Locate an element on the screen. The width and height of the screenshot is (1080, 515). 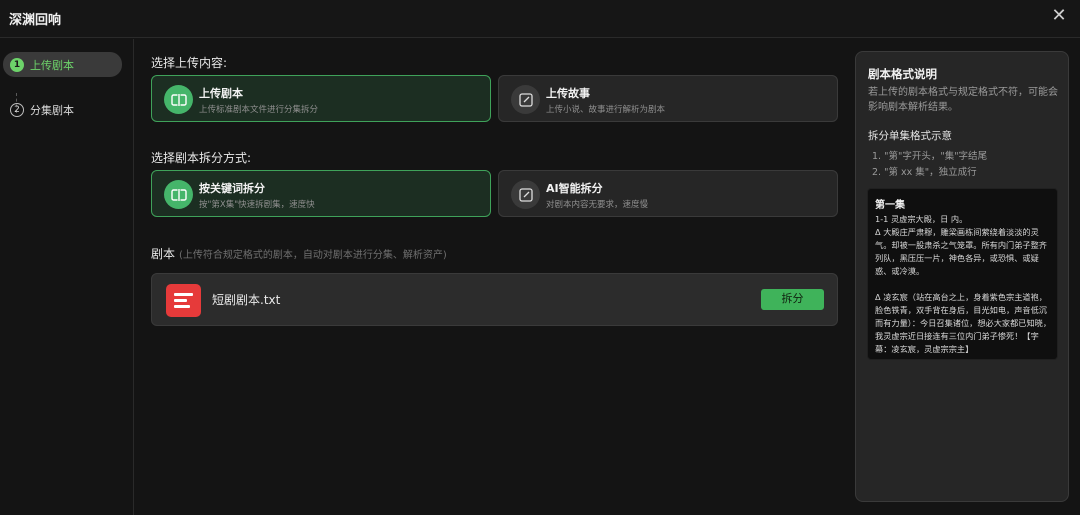
option-title: AI智能拆分 is located at coordinates (574, 188).